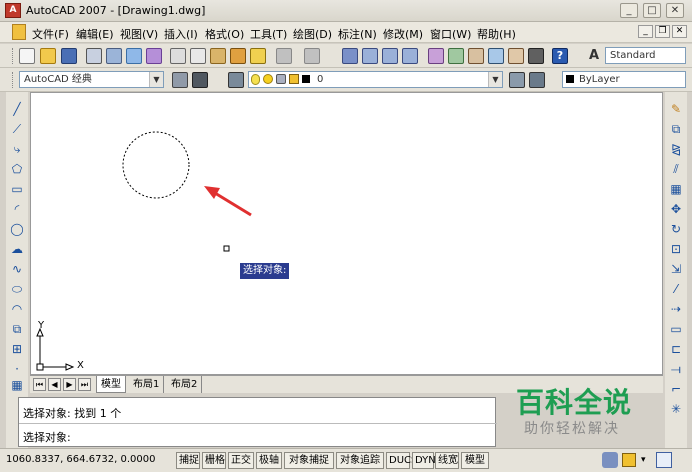 The width and height of the screenshot is (692, 472). Describe the element at coordinates (676, 149) in the screenshot. I see `mirror-icon: ⧎` at that location.